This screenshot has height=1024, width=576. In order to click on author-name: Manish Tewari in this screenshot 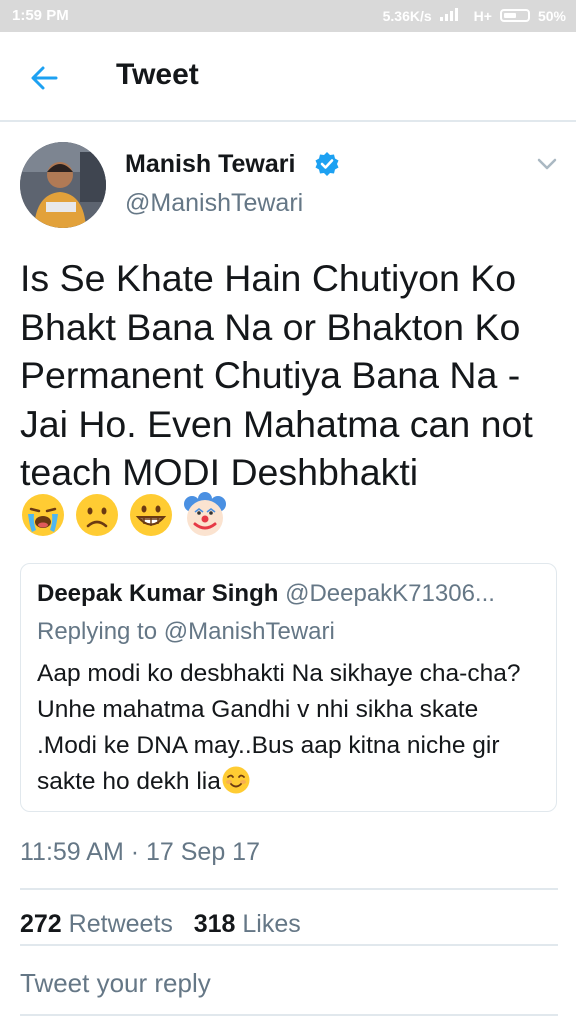, I will do `click(210, 164)`.